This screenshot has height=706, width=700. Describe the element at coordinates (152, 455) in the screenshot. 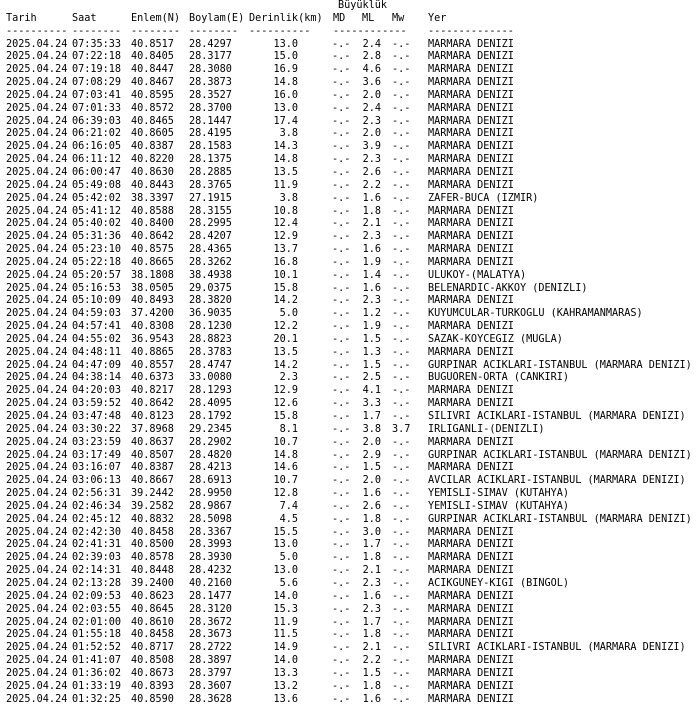

I see `latitude-cell: 40.8507` at that location.